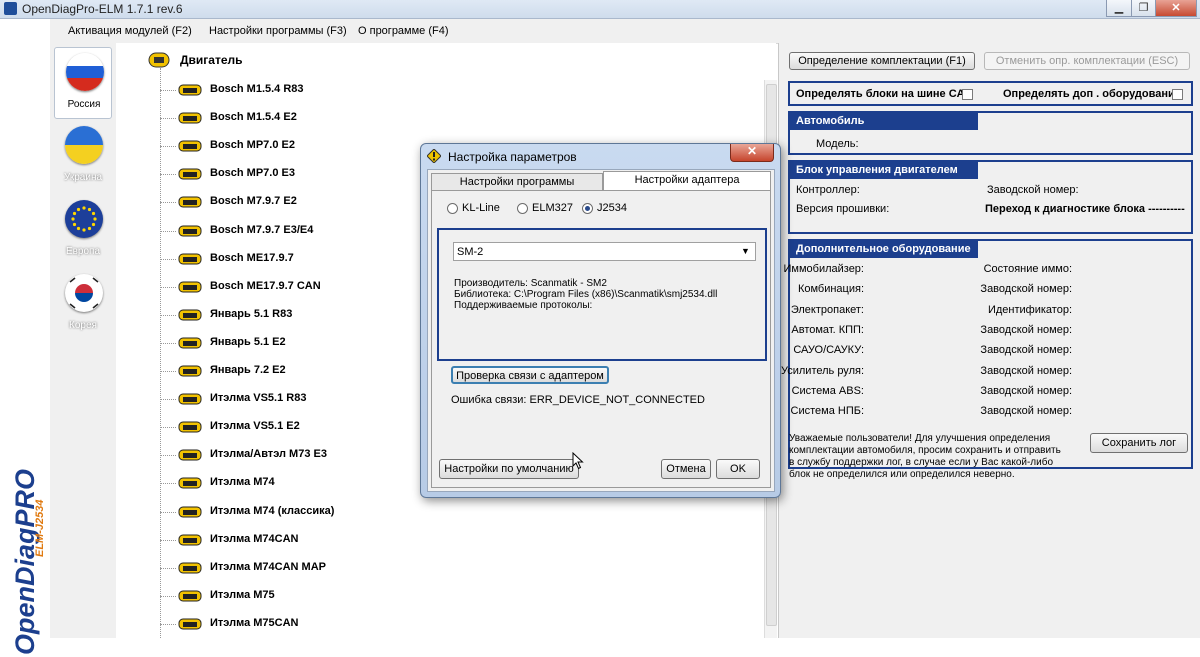 The image size is (1200, 657). I want to click on tree-item-label: Bosch M7.9.7 E2, so click(253, 201).